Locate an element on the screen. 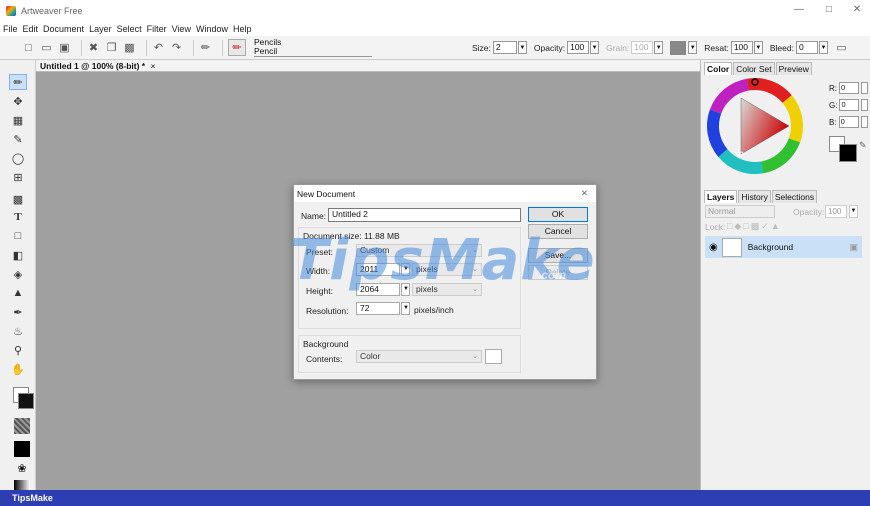 The image size is (870, 506). resolution-input: 72 is located at coordinates (378, 308).